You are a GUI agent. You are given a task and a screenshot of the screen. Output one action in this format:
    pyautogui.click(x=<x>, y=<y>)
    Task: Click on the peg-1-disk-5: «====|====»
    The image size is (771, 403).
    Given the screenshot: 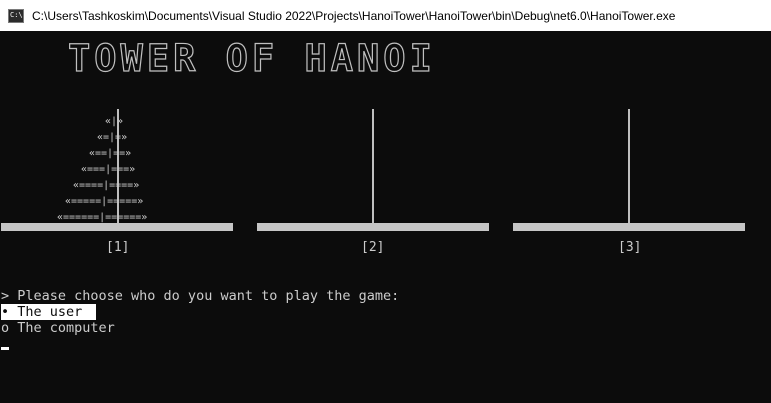 What is the action you would take?
    pyautogui.click(x=106, y=185)
    